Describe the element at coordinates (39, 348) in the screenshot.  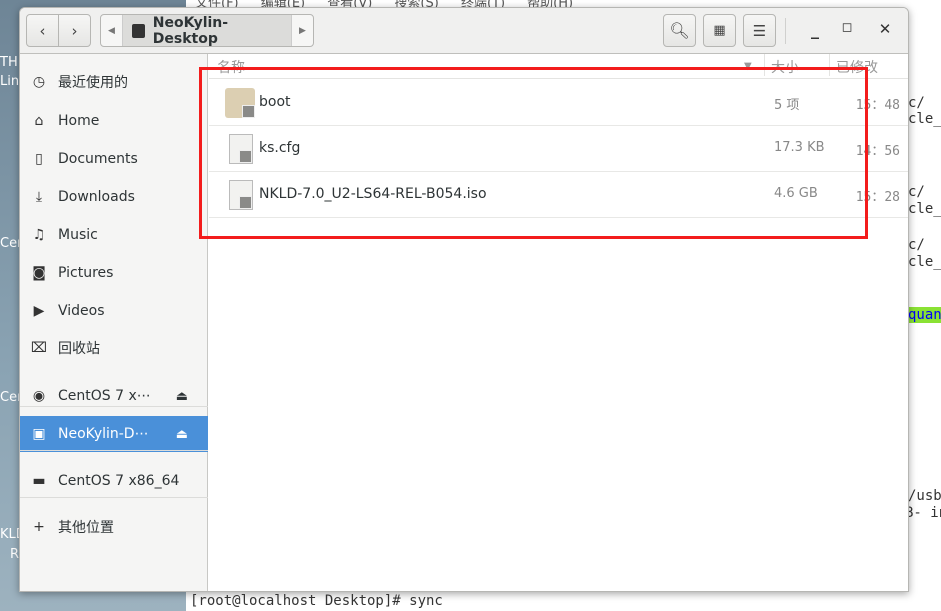
I see `trash-icon: ⌧` at that location.